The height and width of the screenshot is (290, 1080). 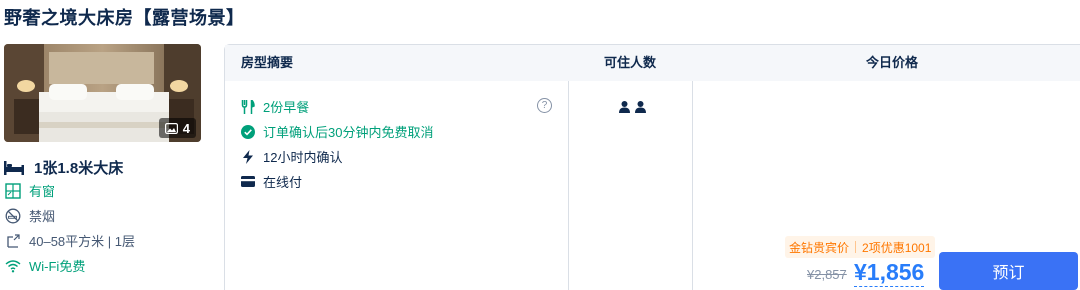 What do you see at coordinates (186, 128) in the screenshot?
I see `photo-count: 4` at bounding box center [186, 128].